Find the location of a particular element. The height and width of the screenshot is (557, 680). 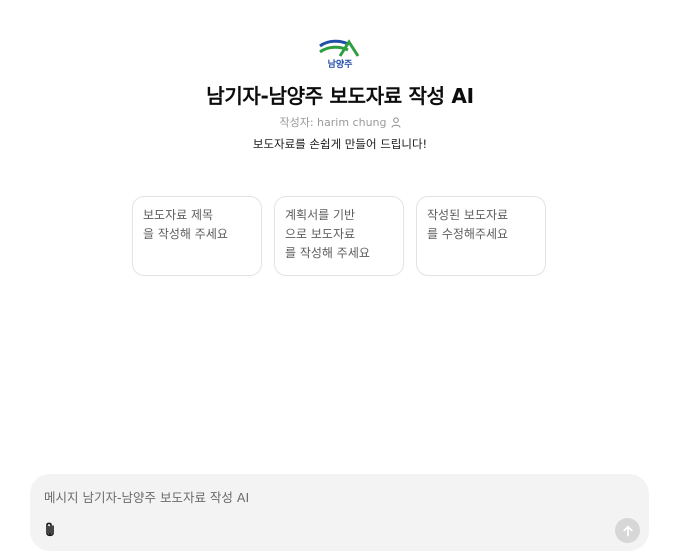

arrow-up-icon is located at coordinates (627, 530).